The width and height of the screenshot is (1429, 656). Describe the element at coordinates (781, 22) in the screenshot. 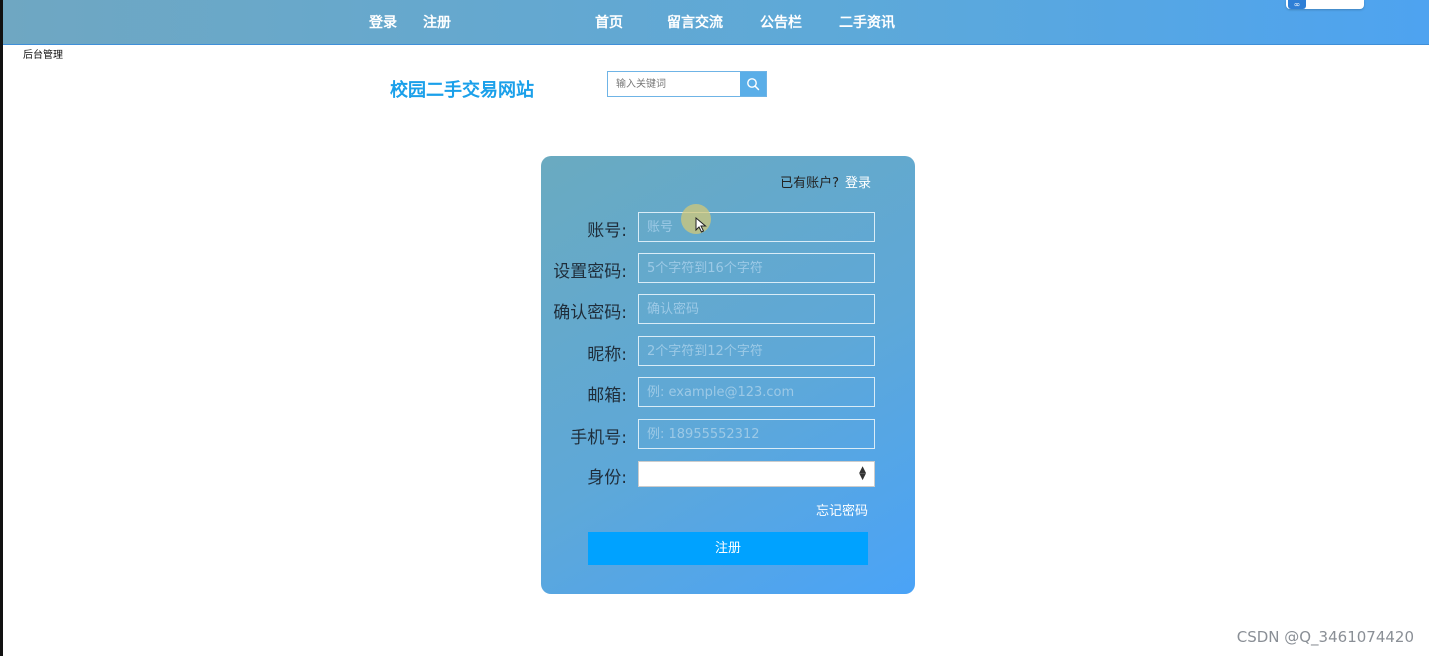

I see `nav-announcements-link: 公告栏` at that location.